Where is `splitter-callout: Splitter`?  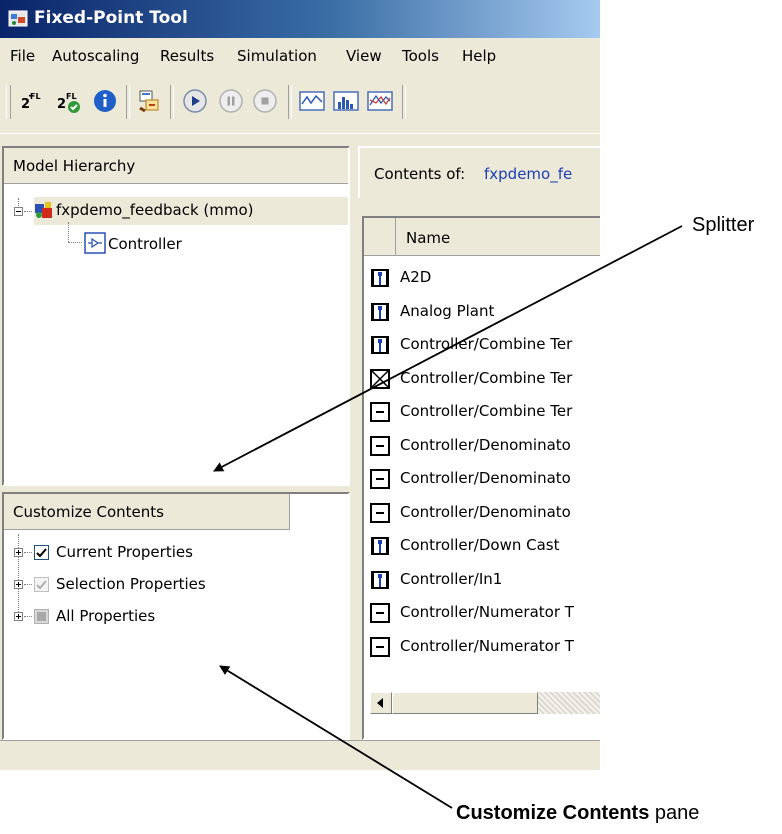 splitter-callout: Splitter is located at coordinates (723, 225).